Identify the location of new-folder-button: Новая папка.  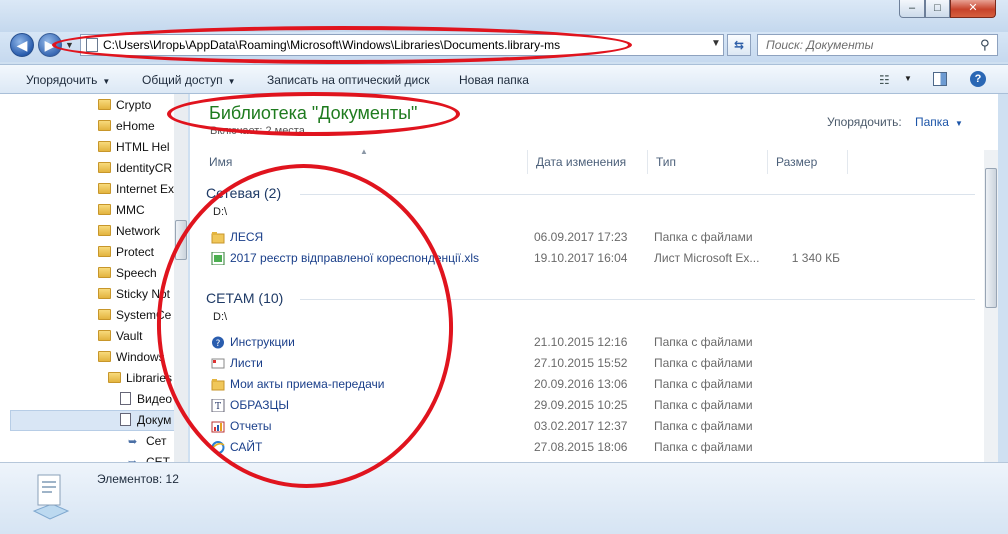
(494, 80).